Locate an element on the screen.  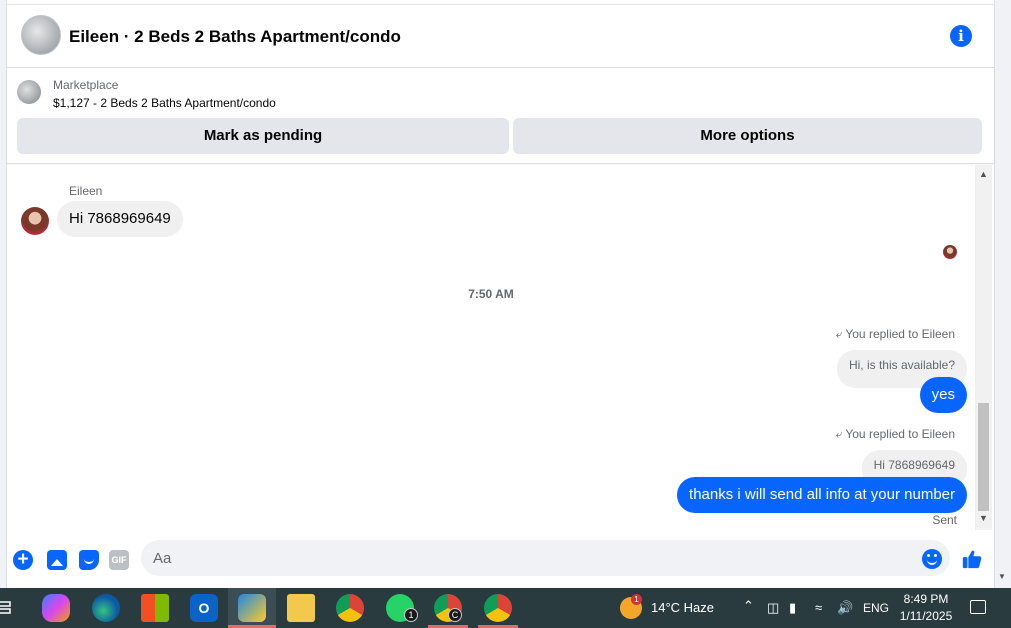
mark-as-pending-button: Mark as pending is located at coordinates (263, 136).